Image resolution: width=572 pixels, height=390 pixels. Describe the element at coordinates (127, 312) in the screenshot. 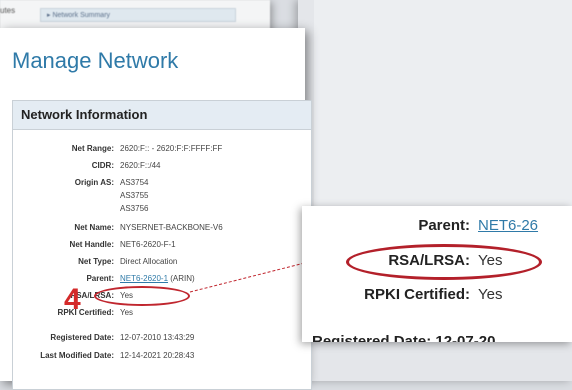

I see `field-value: Yes` at that location.